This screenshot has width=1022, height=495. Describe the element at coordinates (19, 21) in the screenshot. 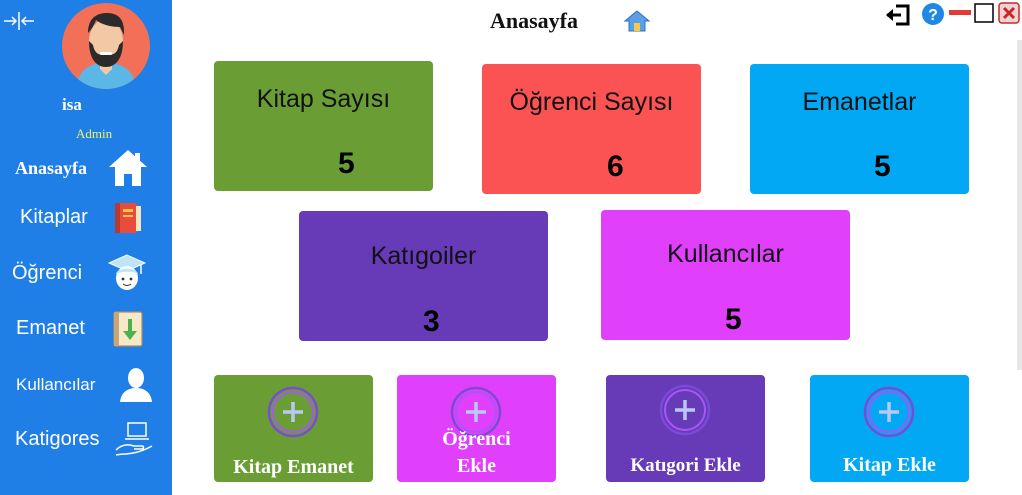

I see `collapse-sidebar-icon` at that location.